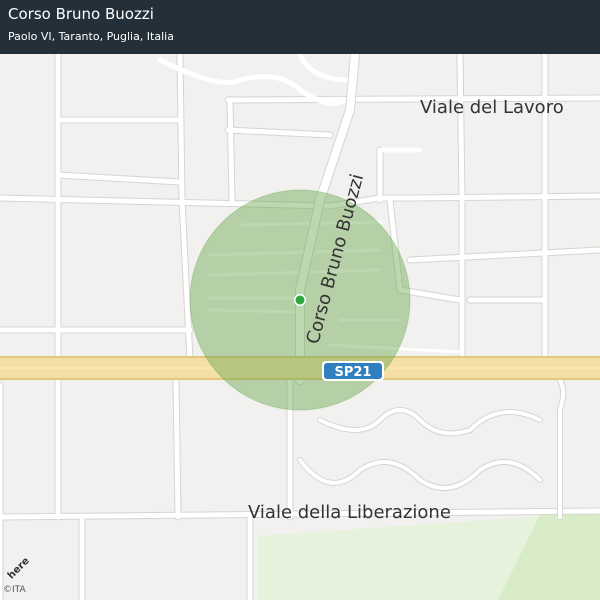 This screenshot has height=600, width=600. I want to click on sp21-label: SP21, so click(353, 372).